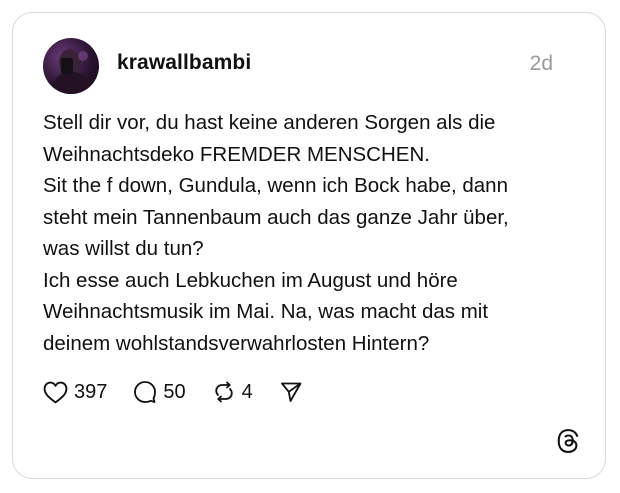  Describe the element at coordinates (123, 248) in the screenshot. I see `post-text-line: was willst du tun?` at that location.